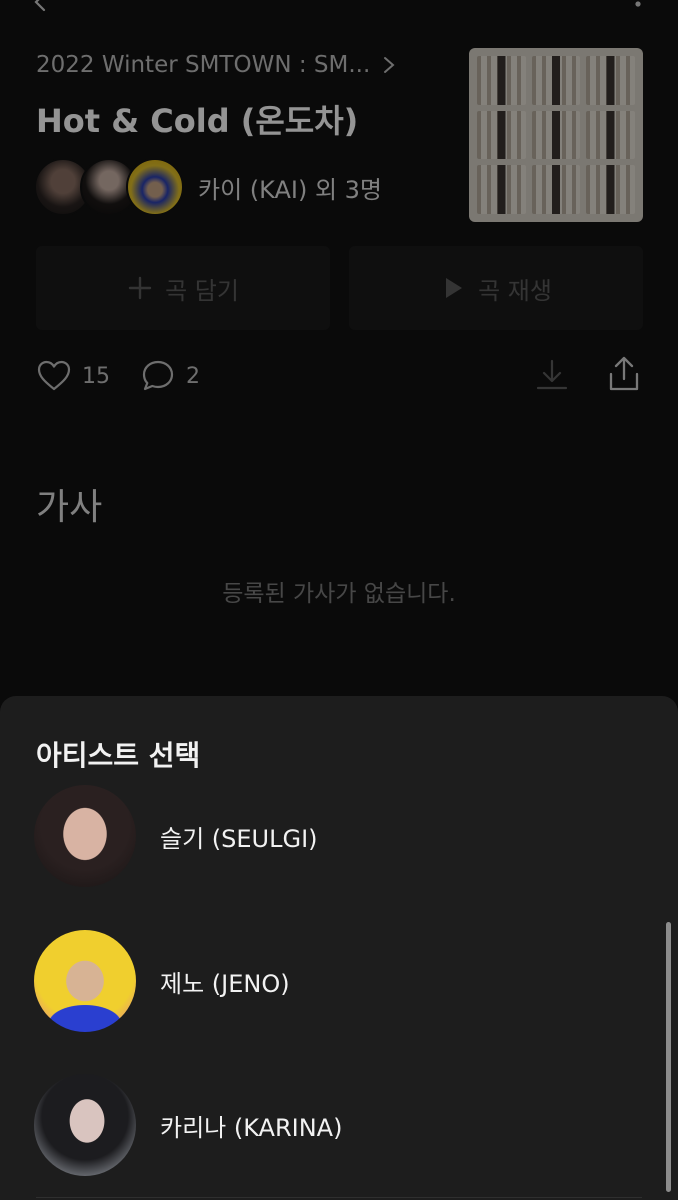  What do you see at coordinates (118, 755) in the screenshot?
I see `sheet-title: 아티스트 선택` at bounding box center [118, 755].